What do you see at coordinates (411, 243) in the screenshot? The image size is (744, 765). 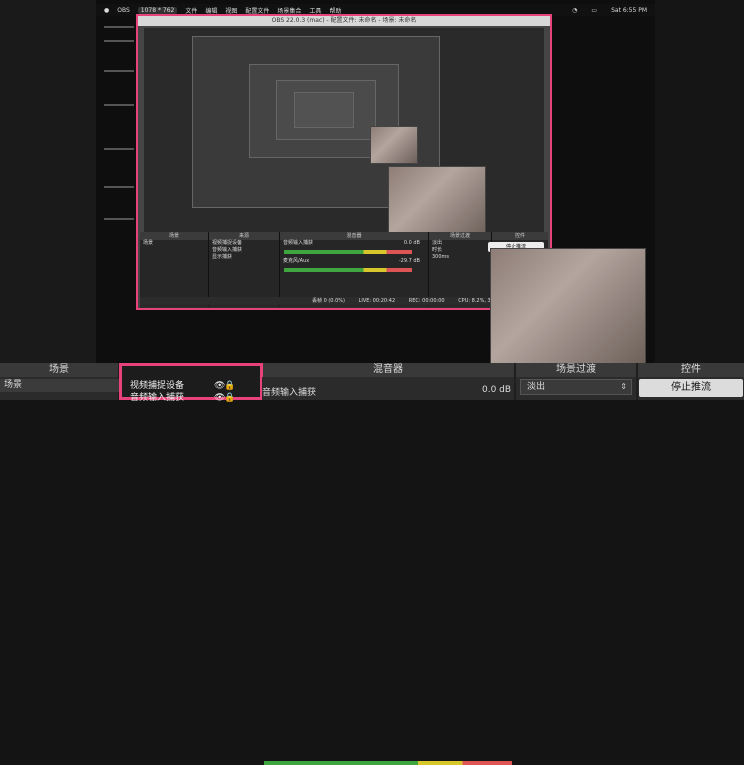 I see `inner-mixer-db: 0.0 dB` at bounding box center [411, 243].